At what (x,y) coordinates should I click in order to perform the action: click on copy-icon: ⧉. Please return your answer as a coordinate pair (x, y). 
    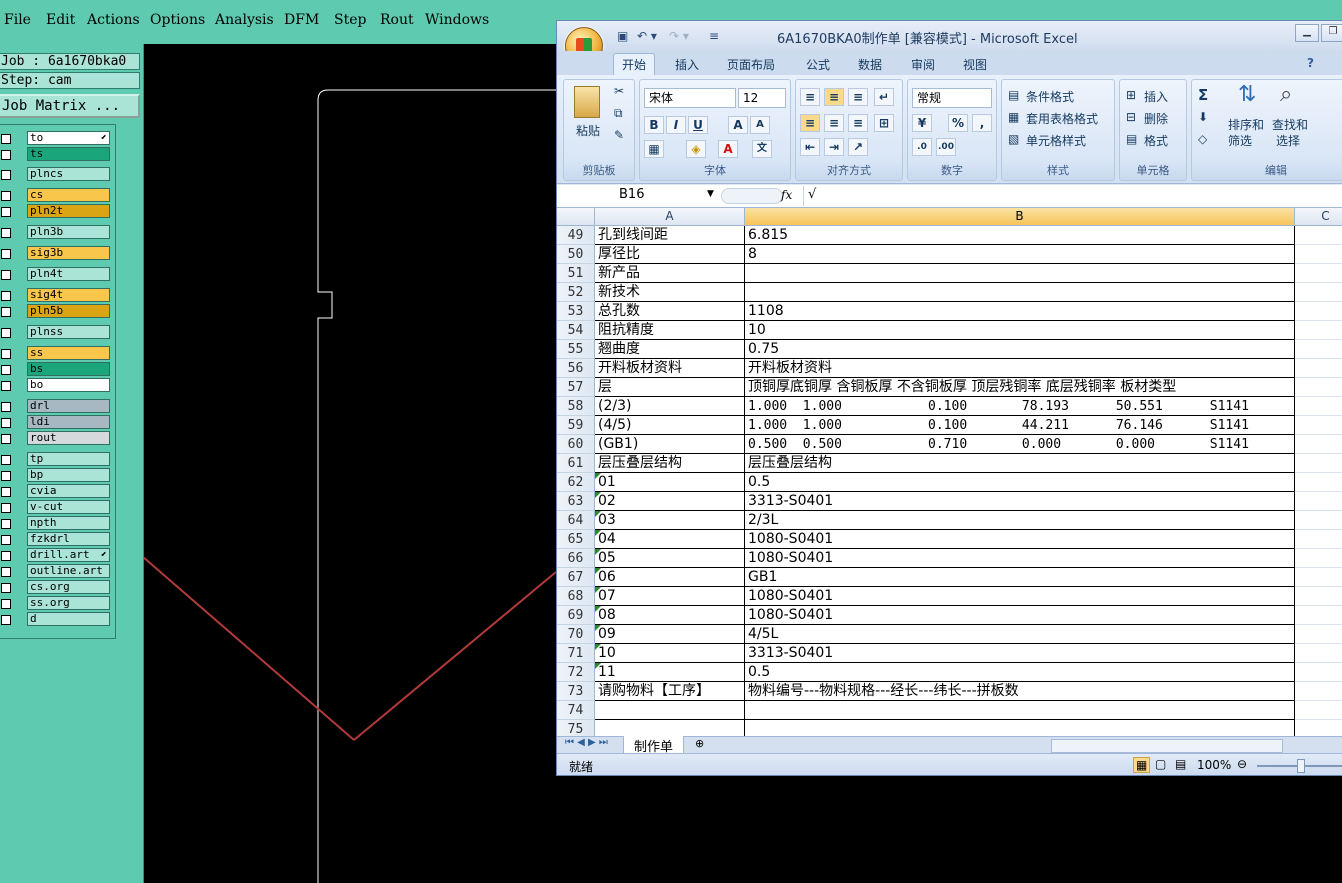
    Looking at the image, I should click on (618, 113).